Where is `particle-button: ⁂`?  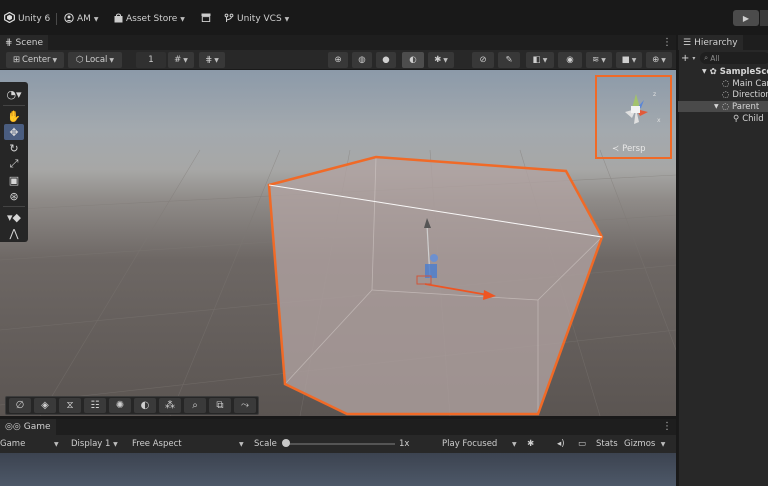
particle-button: ⁂ is located at coordinates (170, 405).